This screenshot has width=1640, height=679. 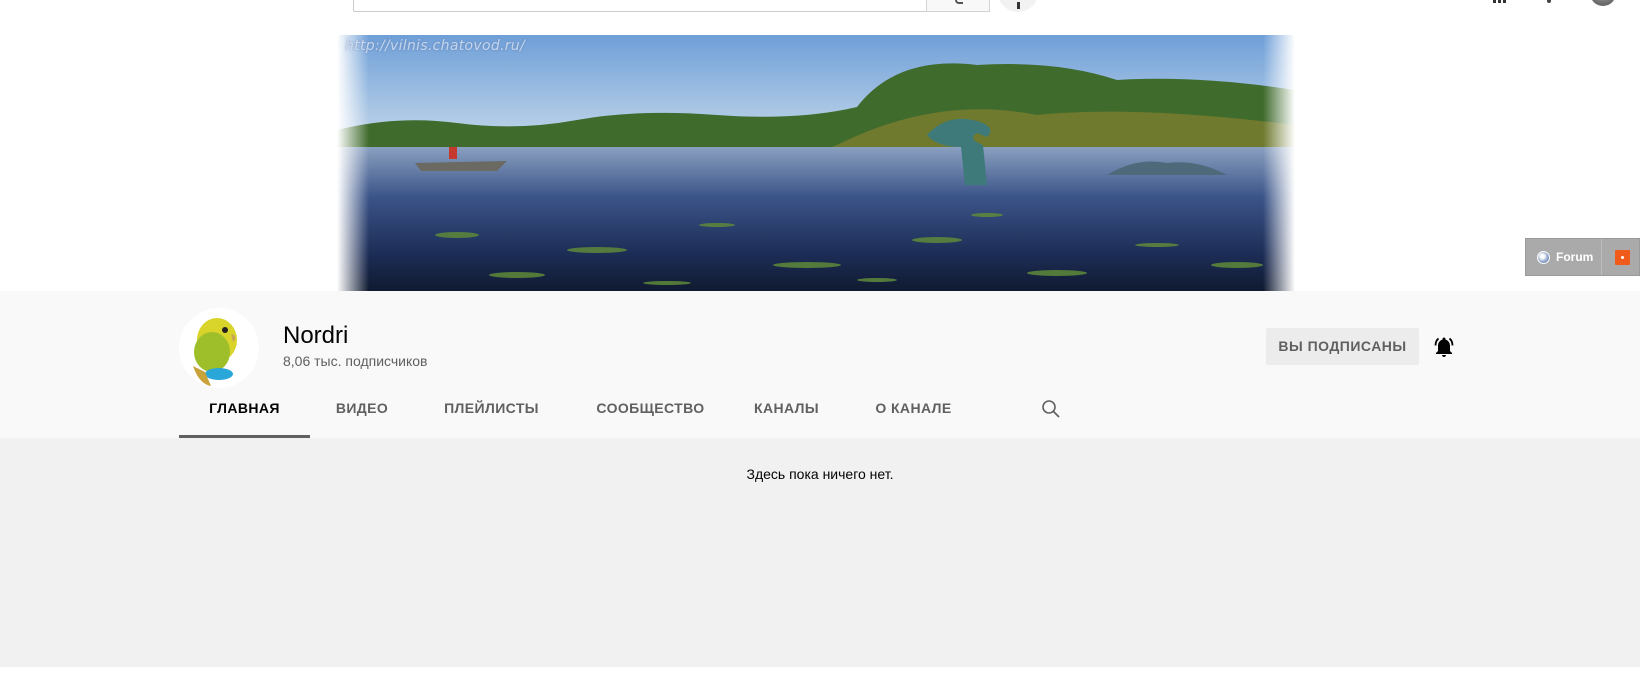 What do you see at coordinates (958, 6) in the screenshot?
I see `search-button` at bounding box center [958, 6].